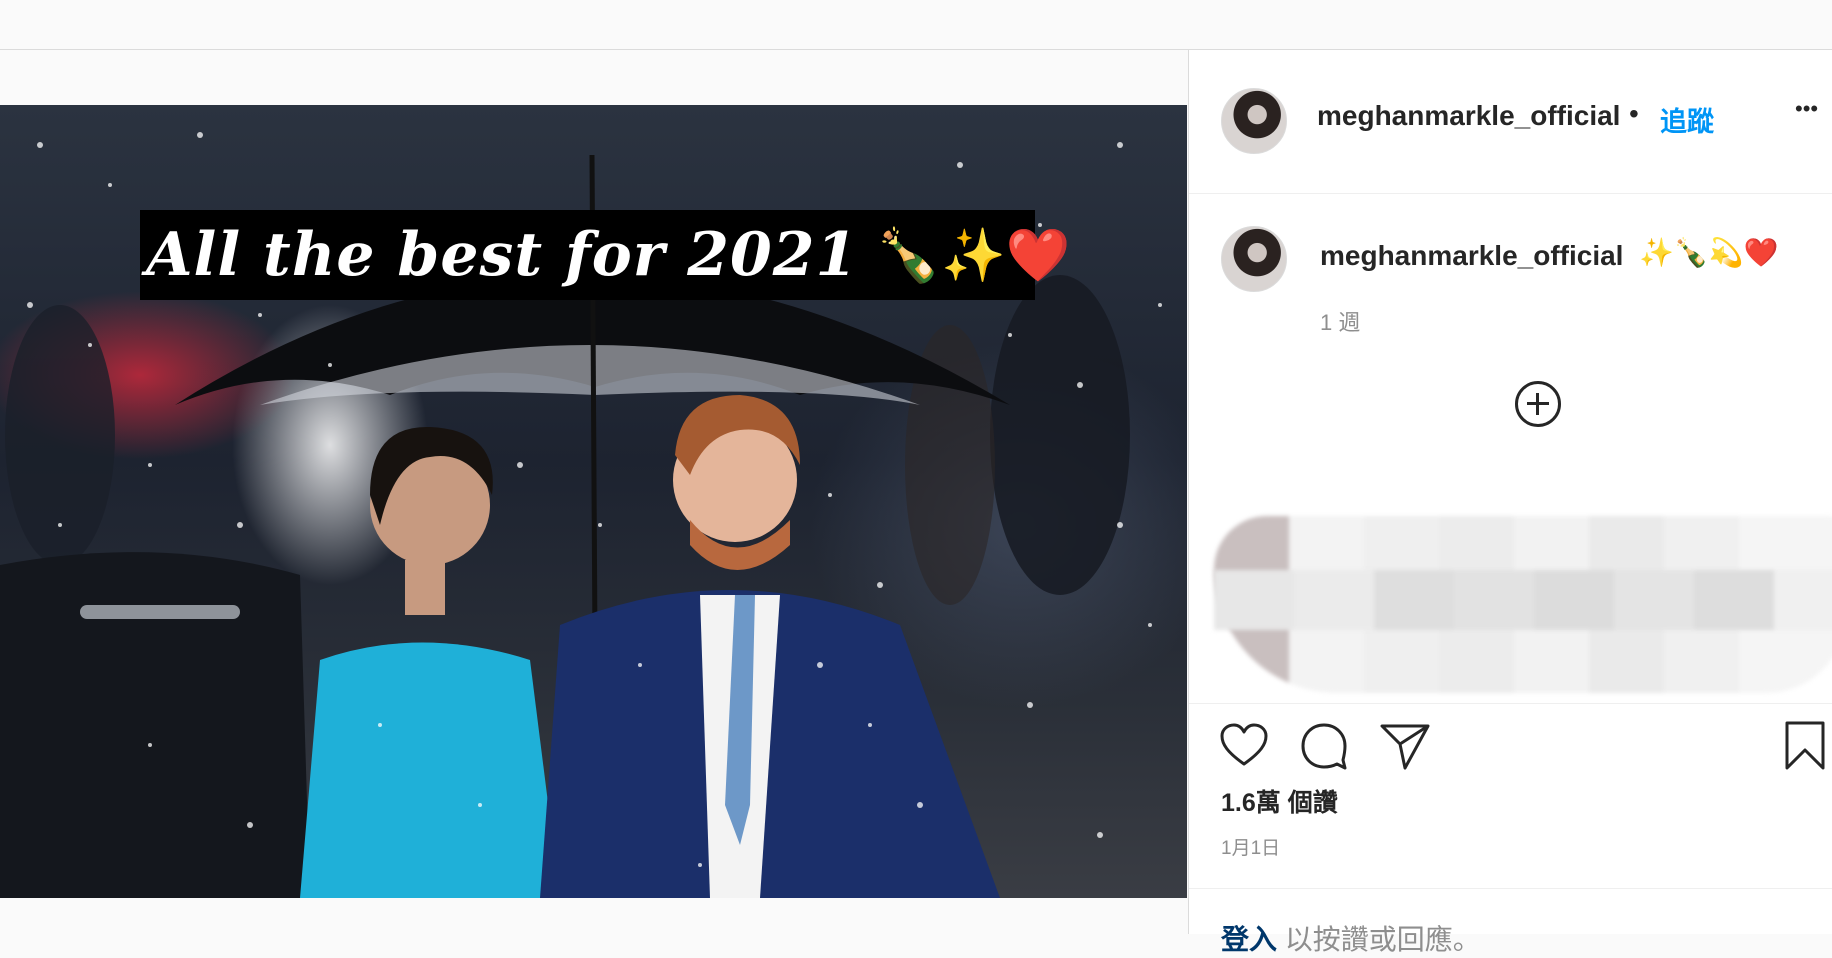 Image resolution: width=1832 pixels, height=958 pixels. What do you see at coordinates (1538, 404) in the screenshot?
I see `plus-circle-icon` at bounding box center [1538, 404].